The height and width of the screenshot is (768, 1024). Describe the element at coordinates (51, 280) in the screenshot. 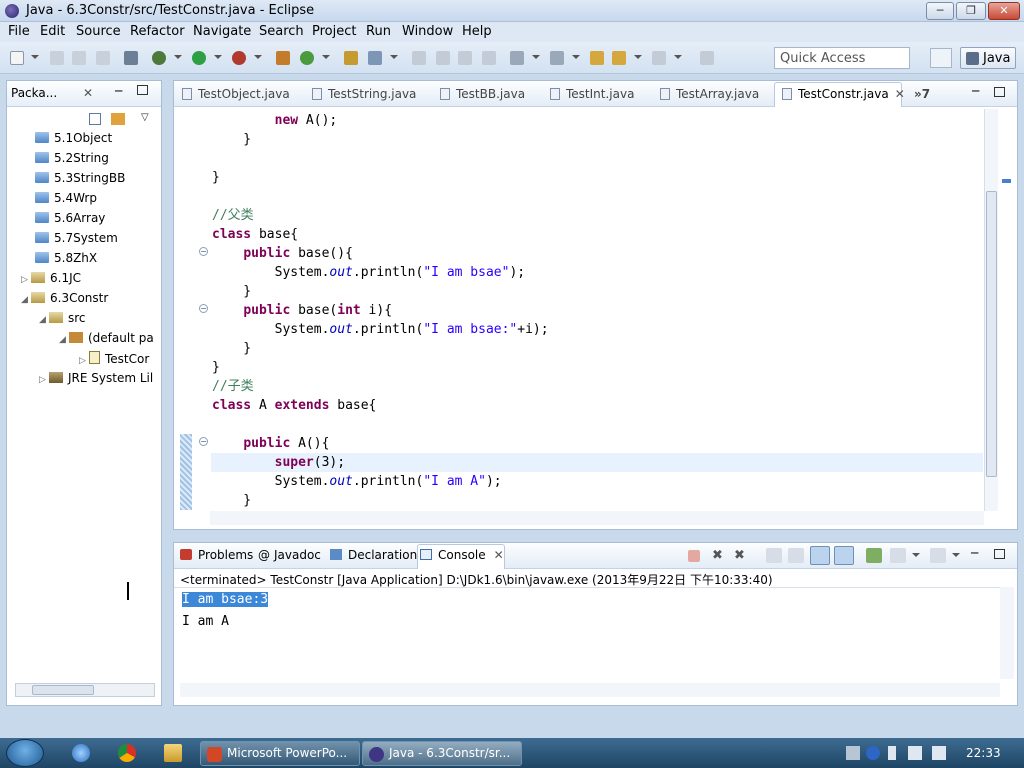

I see `tree-item: ▷ 6.1JC` at that location.